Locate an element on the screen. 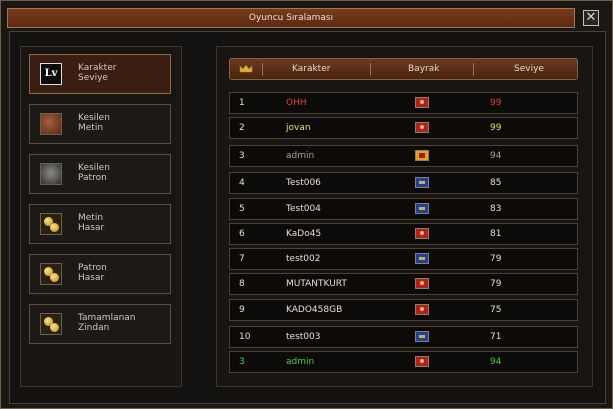  character-name-cell: Test006 is located at coordinates (303, 183).